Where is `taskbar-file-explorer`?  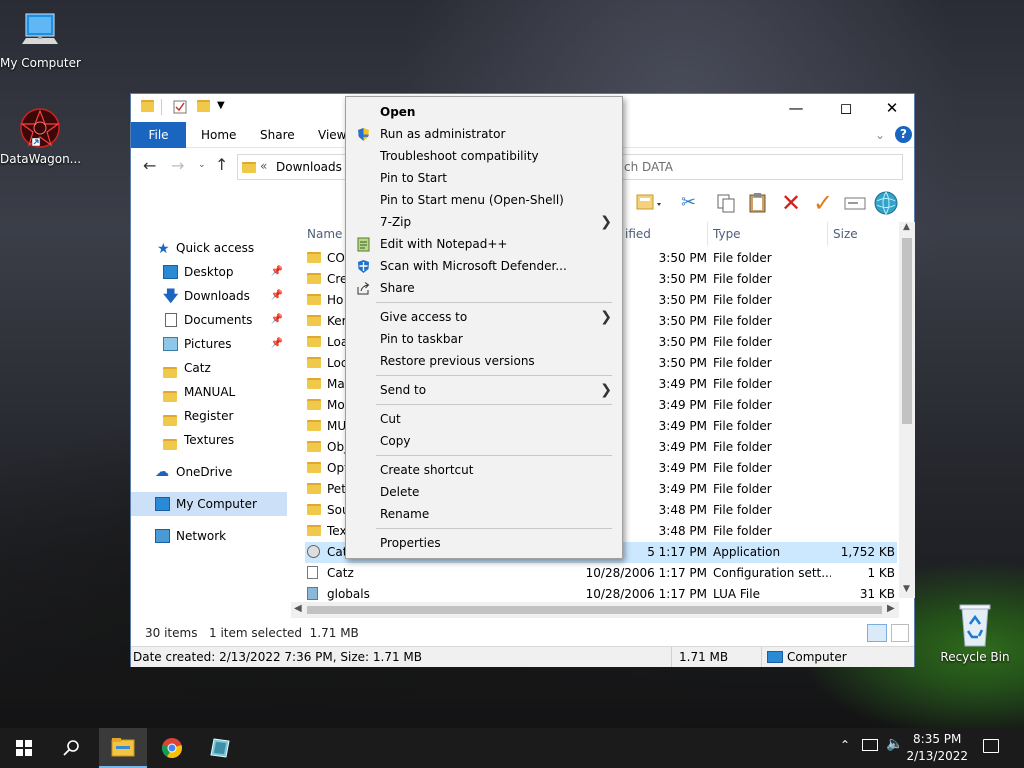 taskbar-file-explorer is located at coordinates (123, 748).